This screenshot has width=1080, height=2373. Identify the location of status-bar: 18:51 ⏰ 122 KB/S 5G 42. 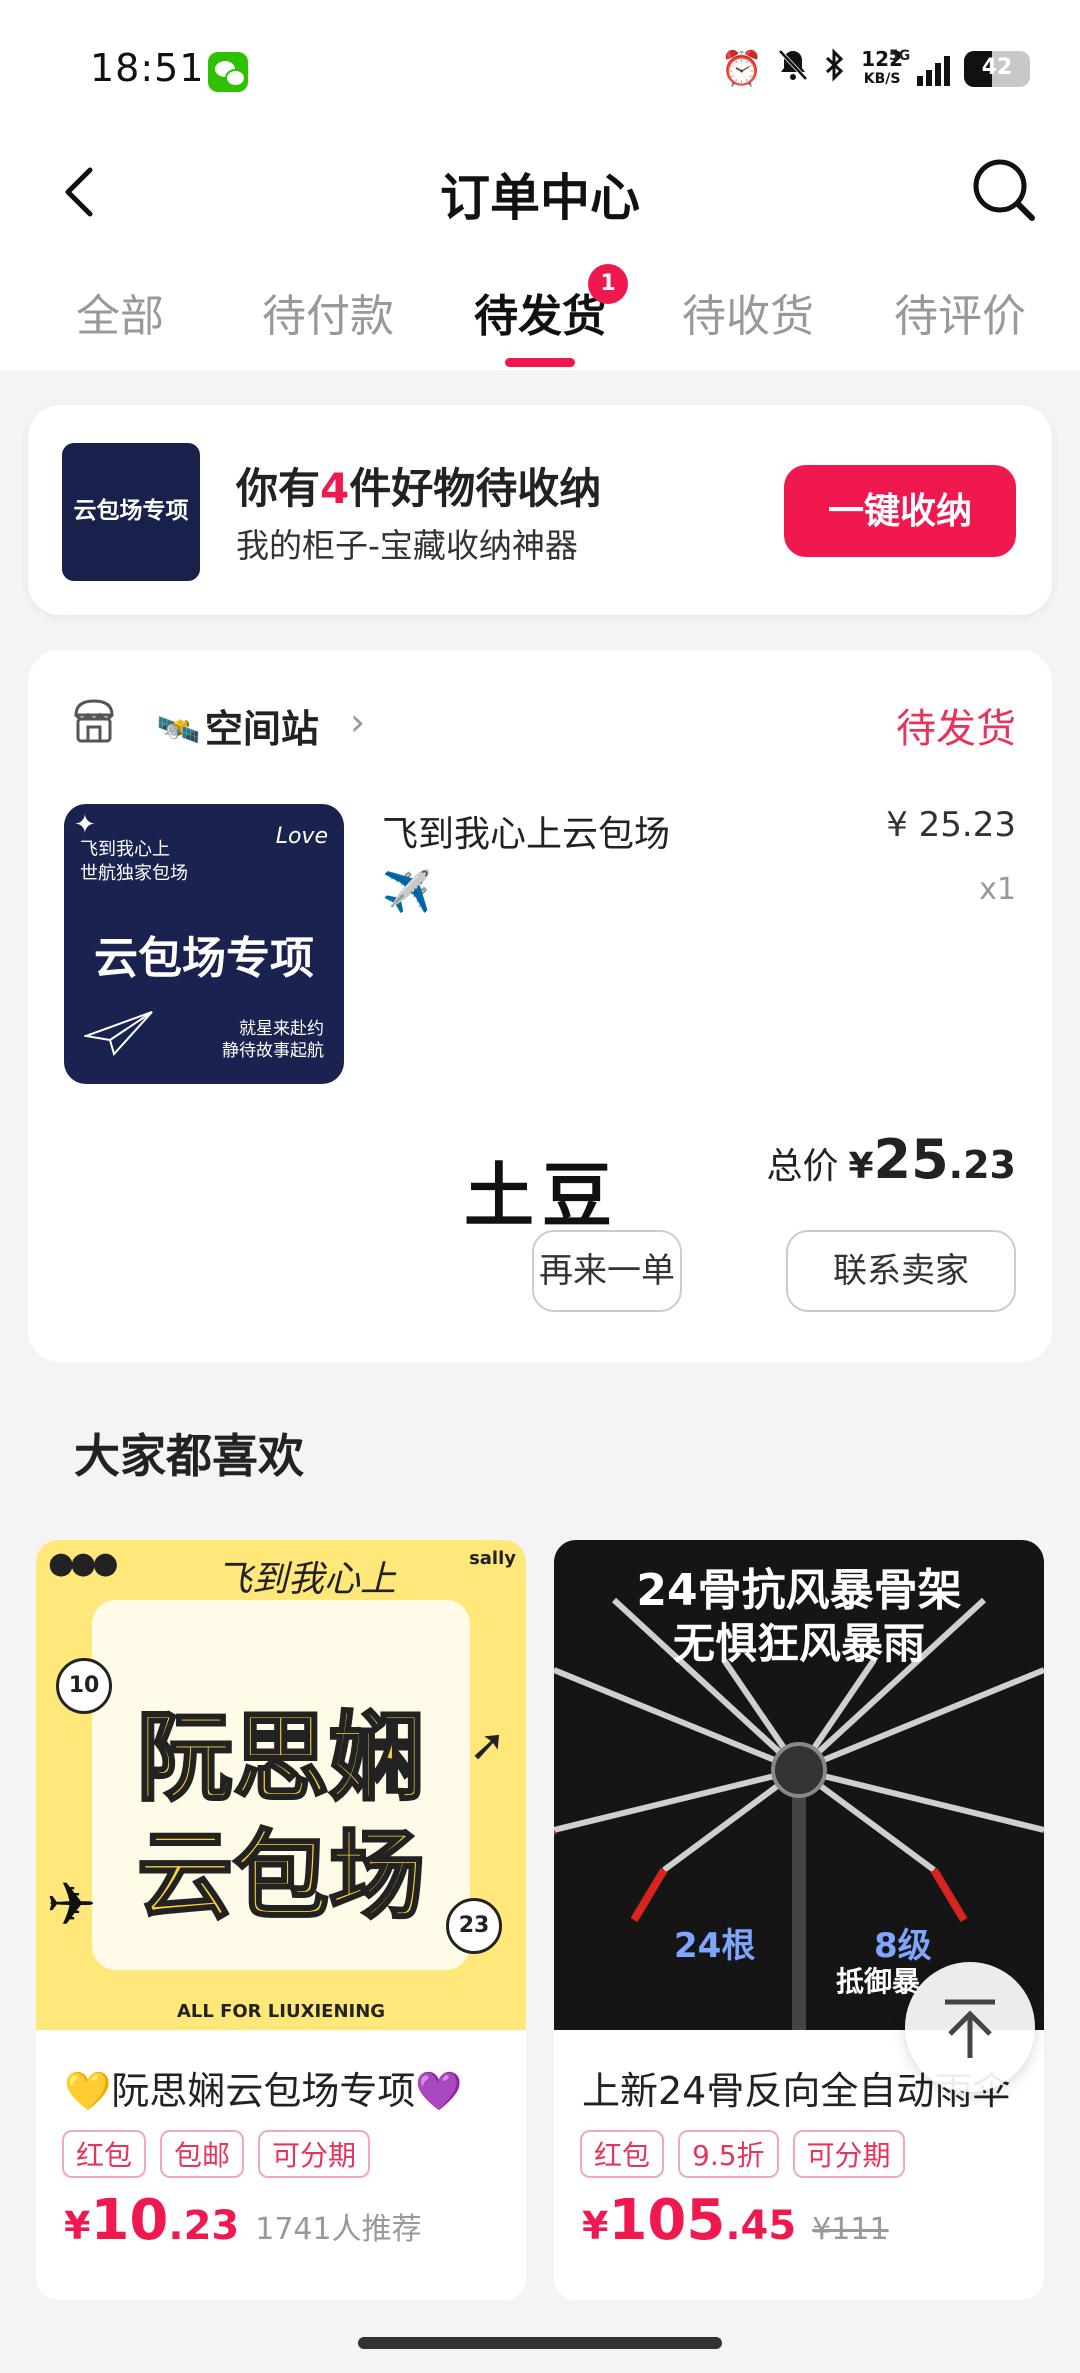
(540, 65).